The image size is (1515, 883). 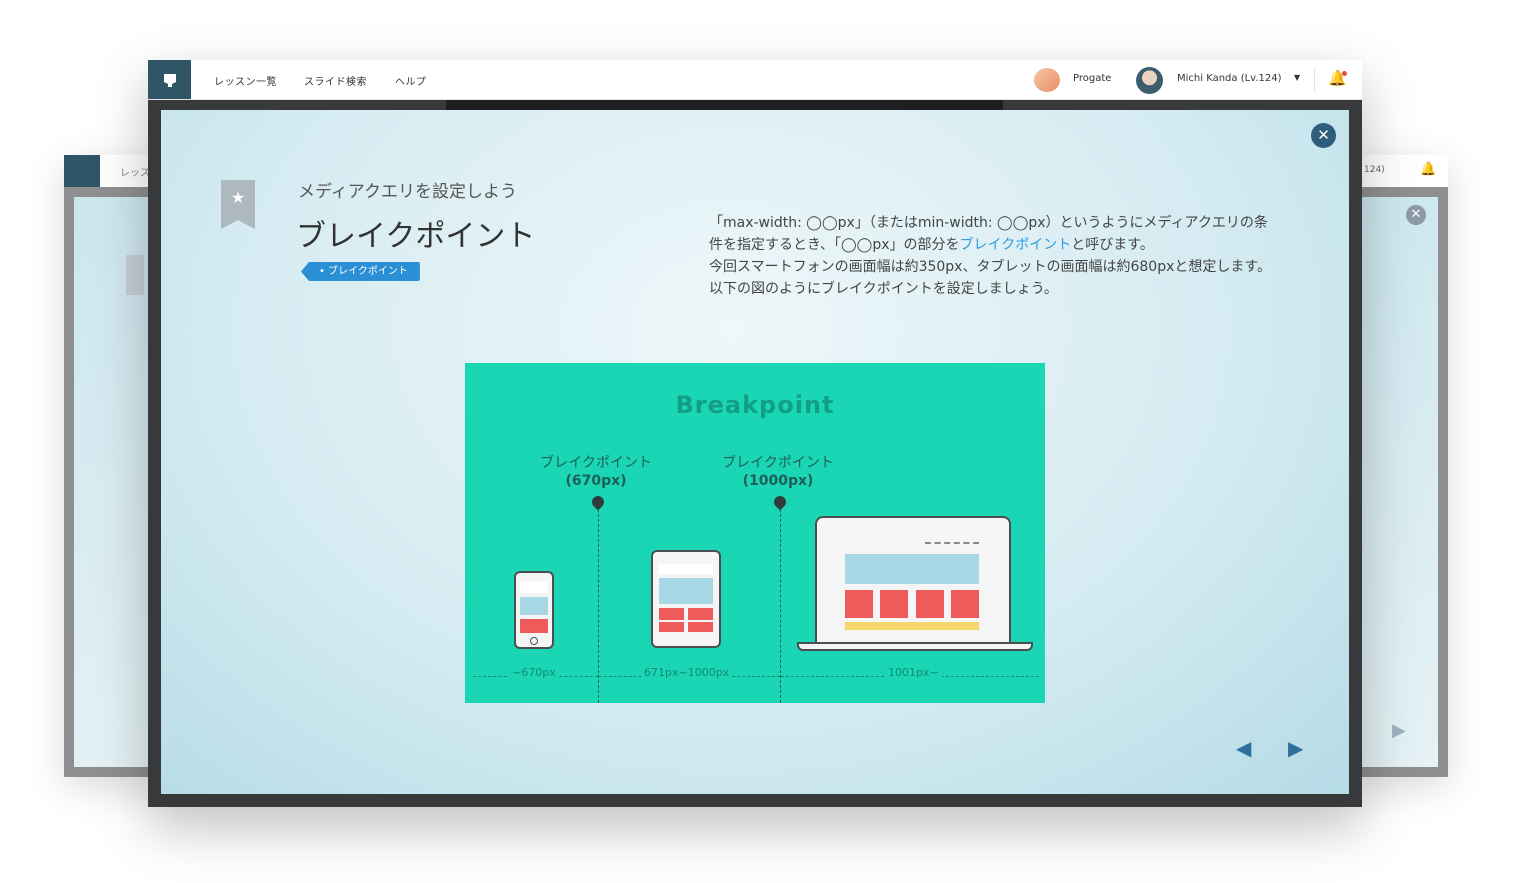 What do you see at coordinates (245, 80) in the screenshot?
I see `nav-link-lessons: レッスン一覧` at bounding box center [245, 80].